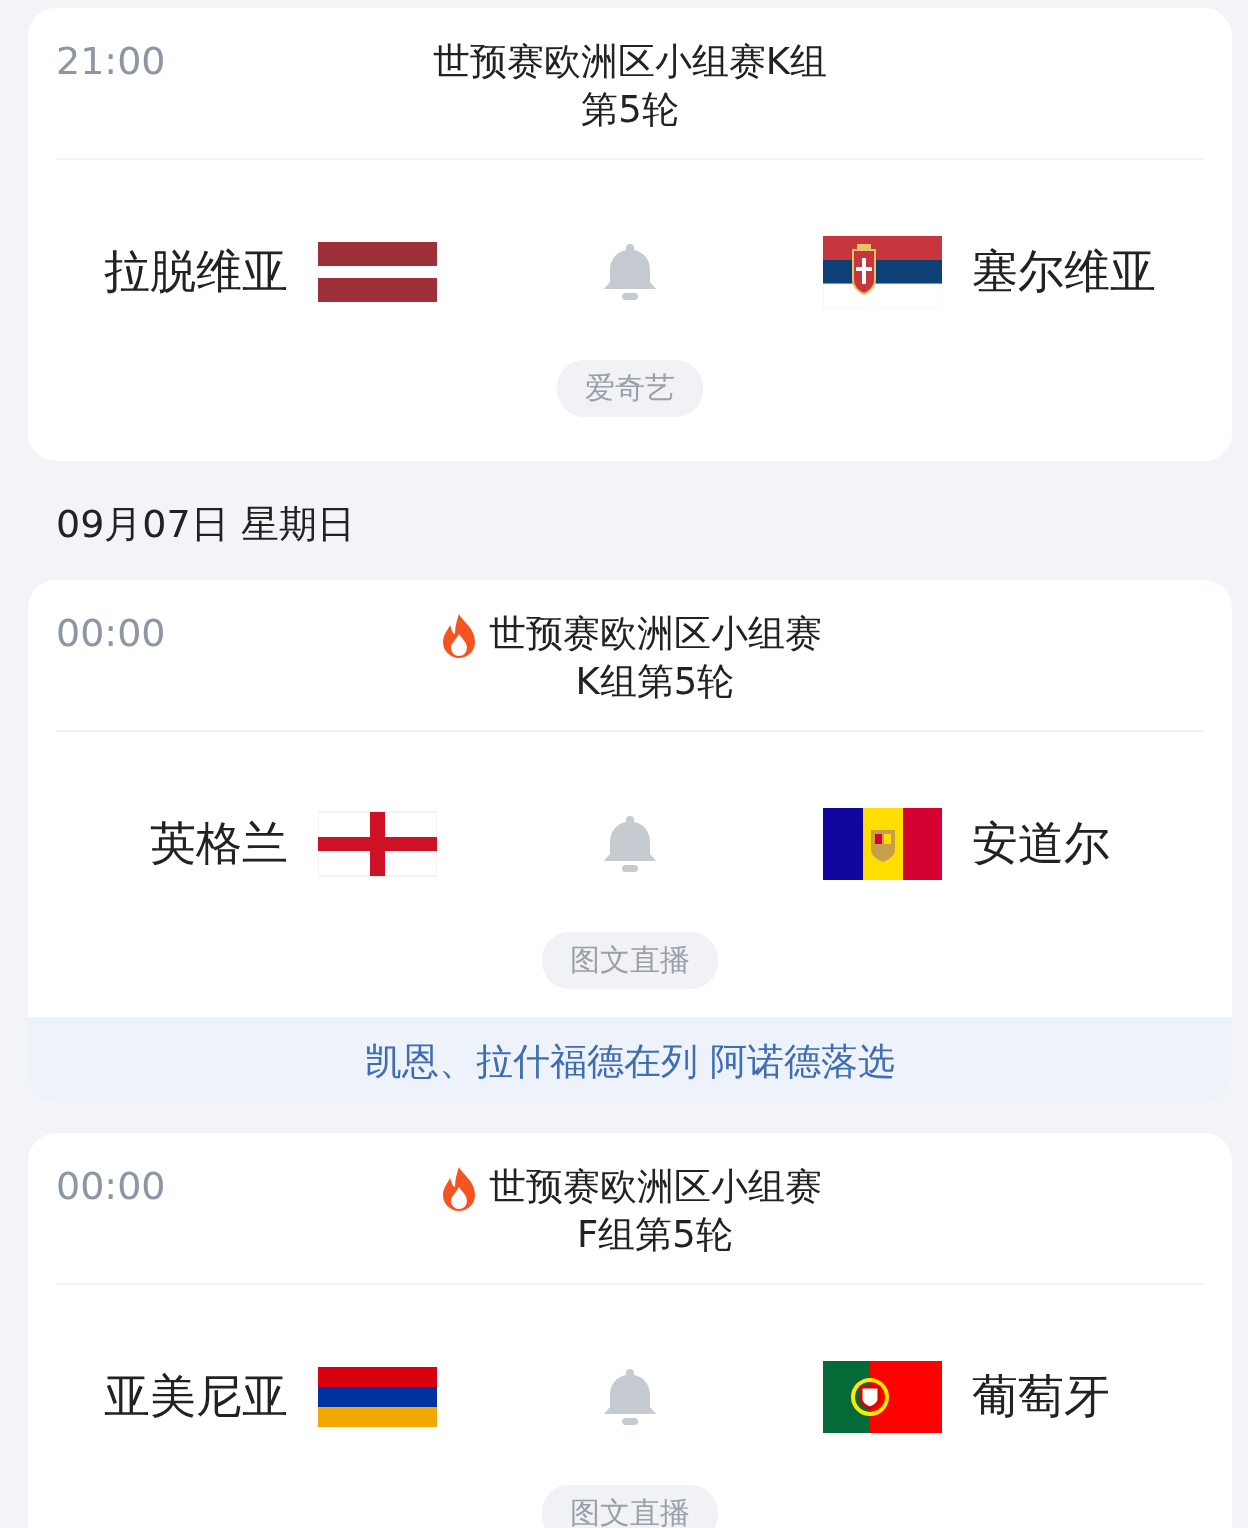 Image resolution: width=1248 pixels, height=1528 pixels. What do you see at coordinates (1041, 843) in the screenshot?
I see `team-name: 安道尔` at bounding box center [1041, 843].